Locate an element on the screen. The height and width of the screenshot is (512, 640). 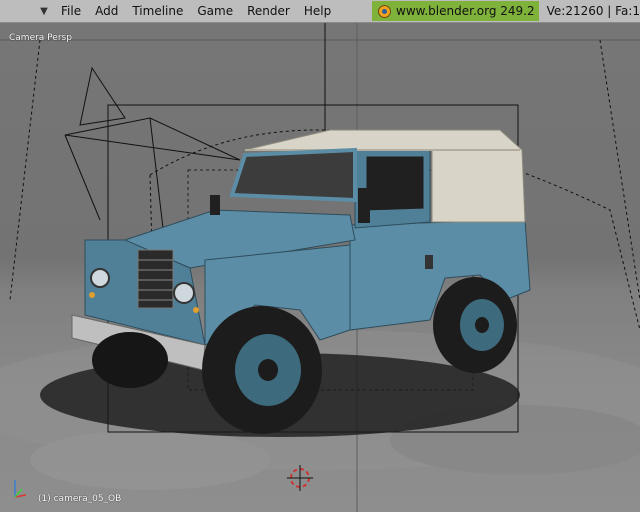
front-left-wheel is located at coordinates (262, 370).